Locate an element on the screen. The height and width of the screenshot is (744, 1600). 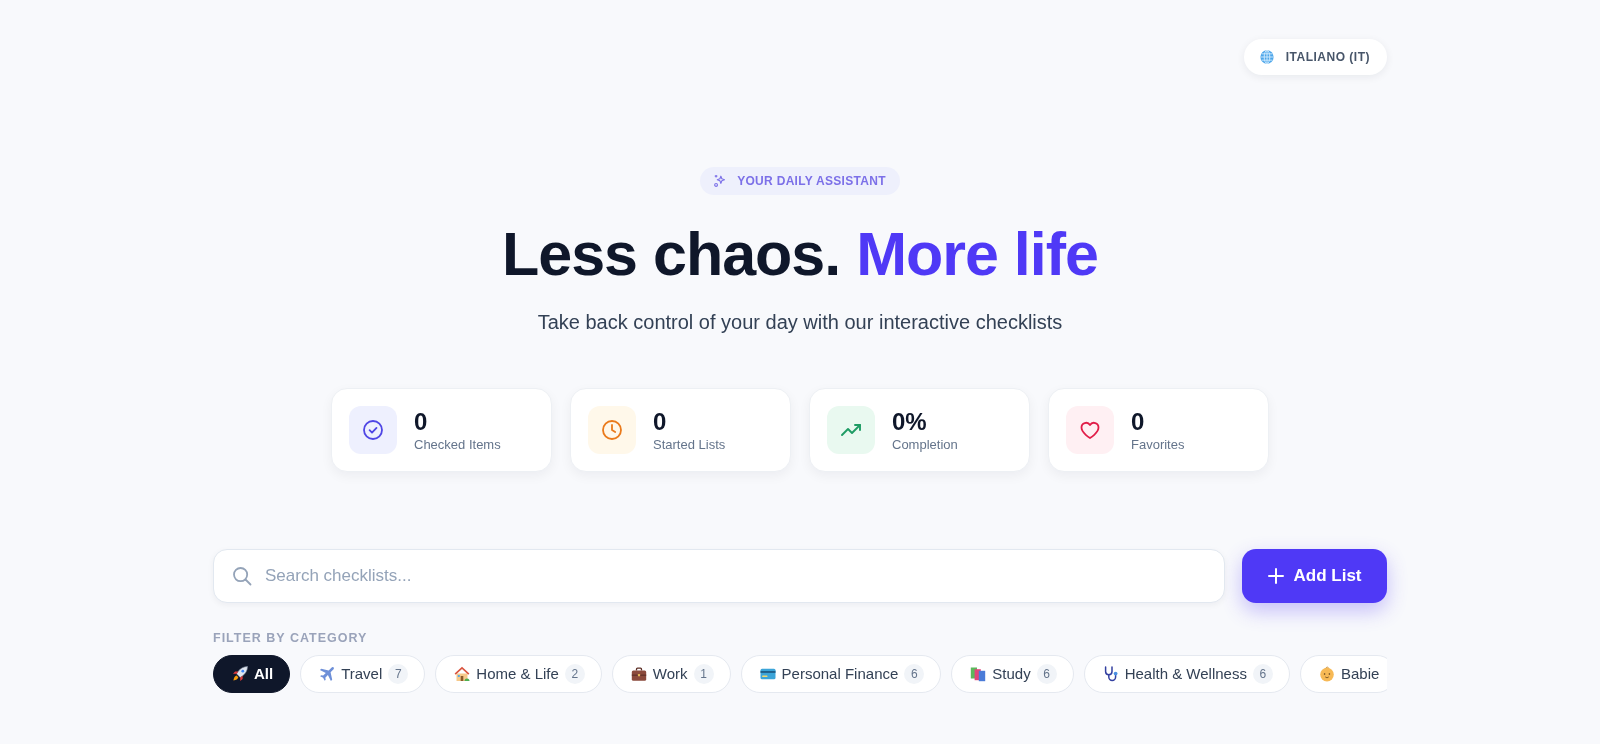
stat-value: 0% is located at coordinates (910, 421).